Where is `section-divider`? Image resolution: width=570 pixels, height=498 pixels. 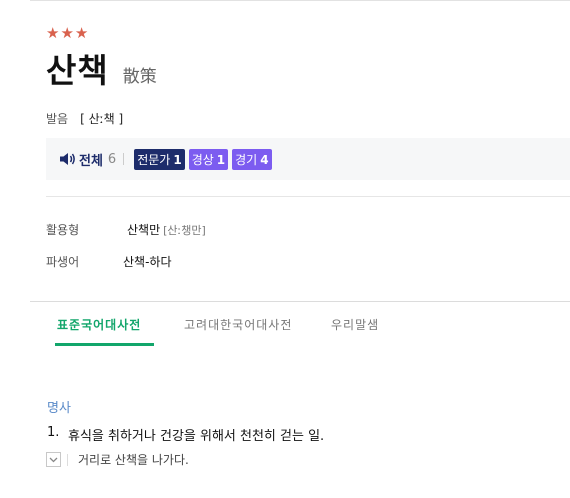 section-divider is located at coordinates (308, 196).